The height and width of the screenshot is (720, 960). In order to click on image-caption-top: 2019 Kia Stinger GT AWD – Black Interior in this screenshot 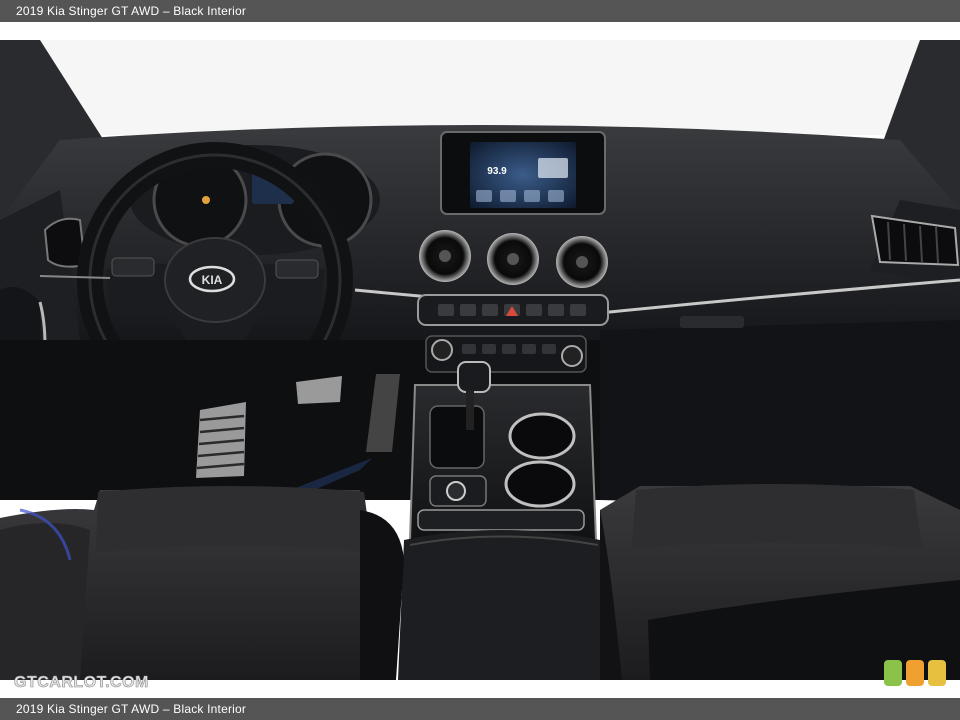, I will do `click(480, 11)`.